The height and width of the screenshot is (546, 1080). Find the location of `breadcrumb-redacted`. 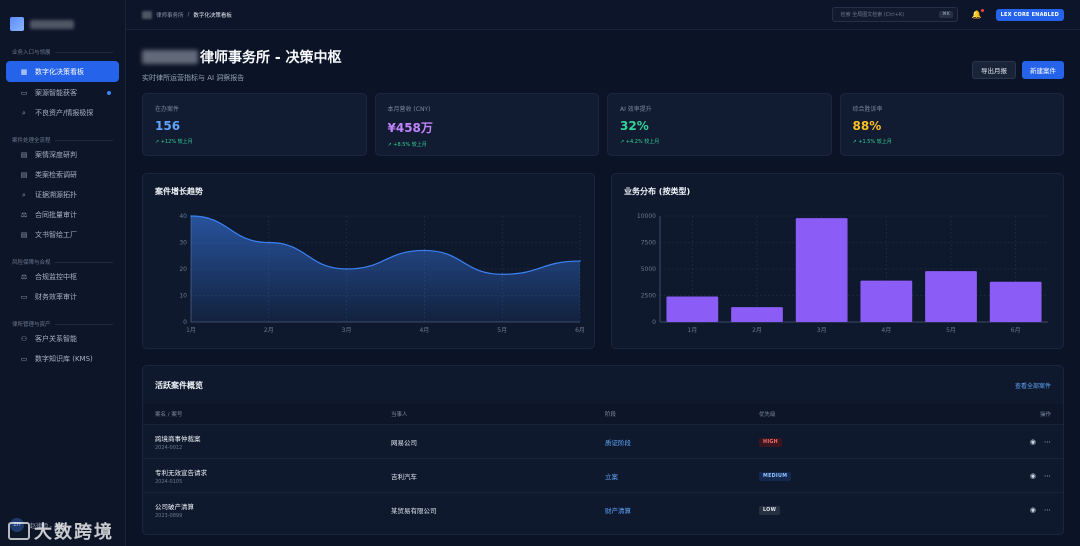

breadcrumb-redacted is located at coordinates (147, 14).